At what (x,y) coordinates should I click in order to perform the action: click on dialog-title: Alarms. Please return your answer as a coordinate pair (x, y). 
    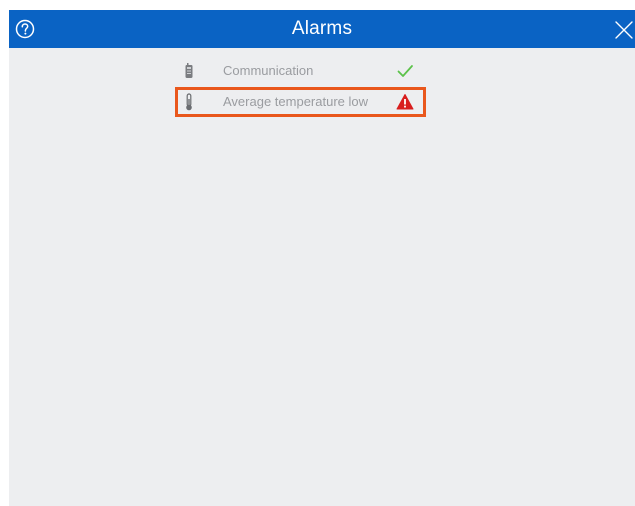
    Looking at the image, I should click on (322, 28).